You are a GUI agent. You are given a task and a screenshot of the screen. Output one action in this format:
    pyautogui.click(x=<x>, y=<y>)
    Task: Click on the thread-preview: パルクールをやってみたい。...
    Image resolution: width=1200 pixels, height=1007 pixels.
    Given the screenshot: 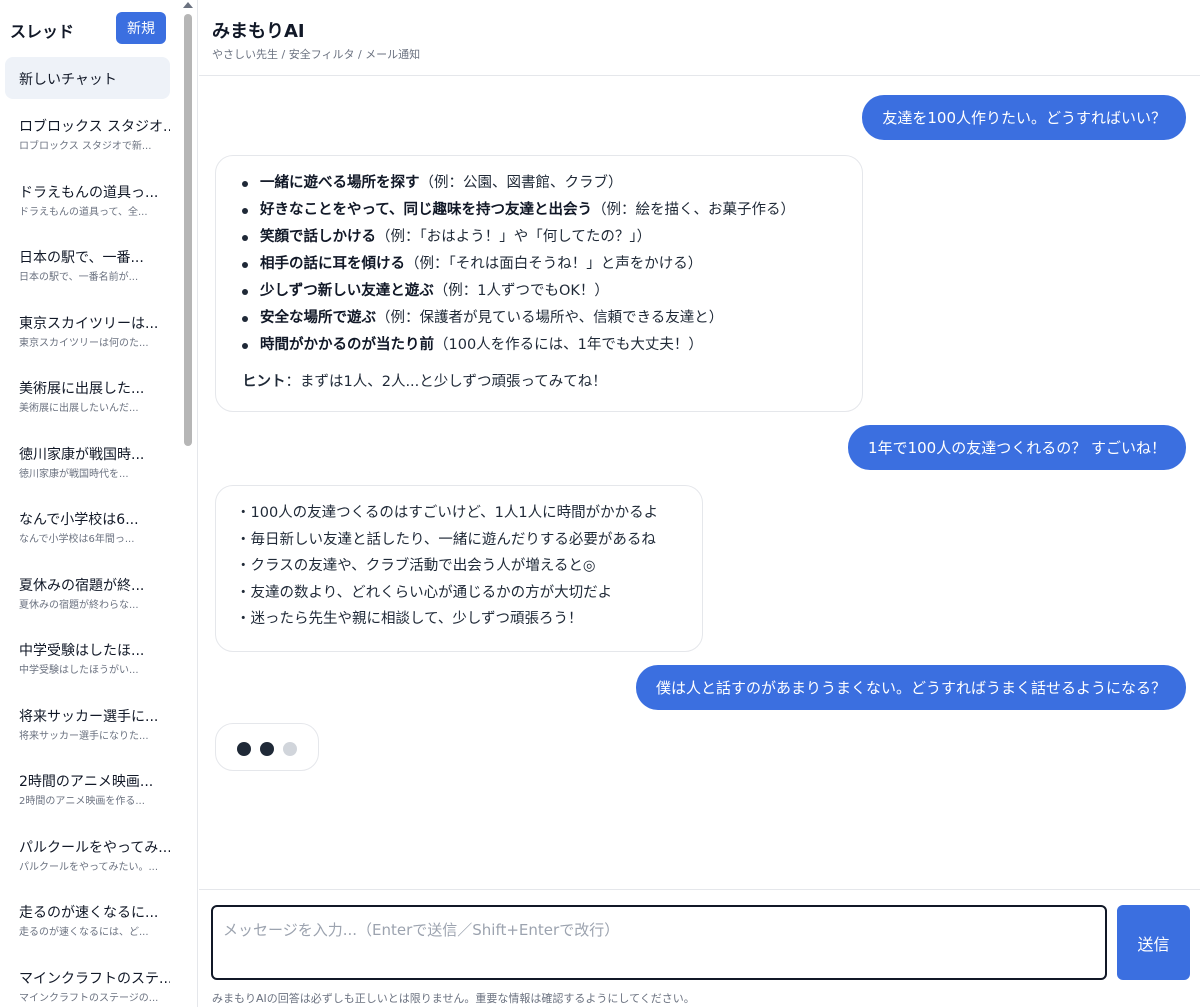 What is the action you would take?
    pyautogui.click(x=89, y=867)
    